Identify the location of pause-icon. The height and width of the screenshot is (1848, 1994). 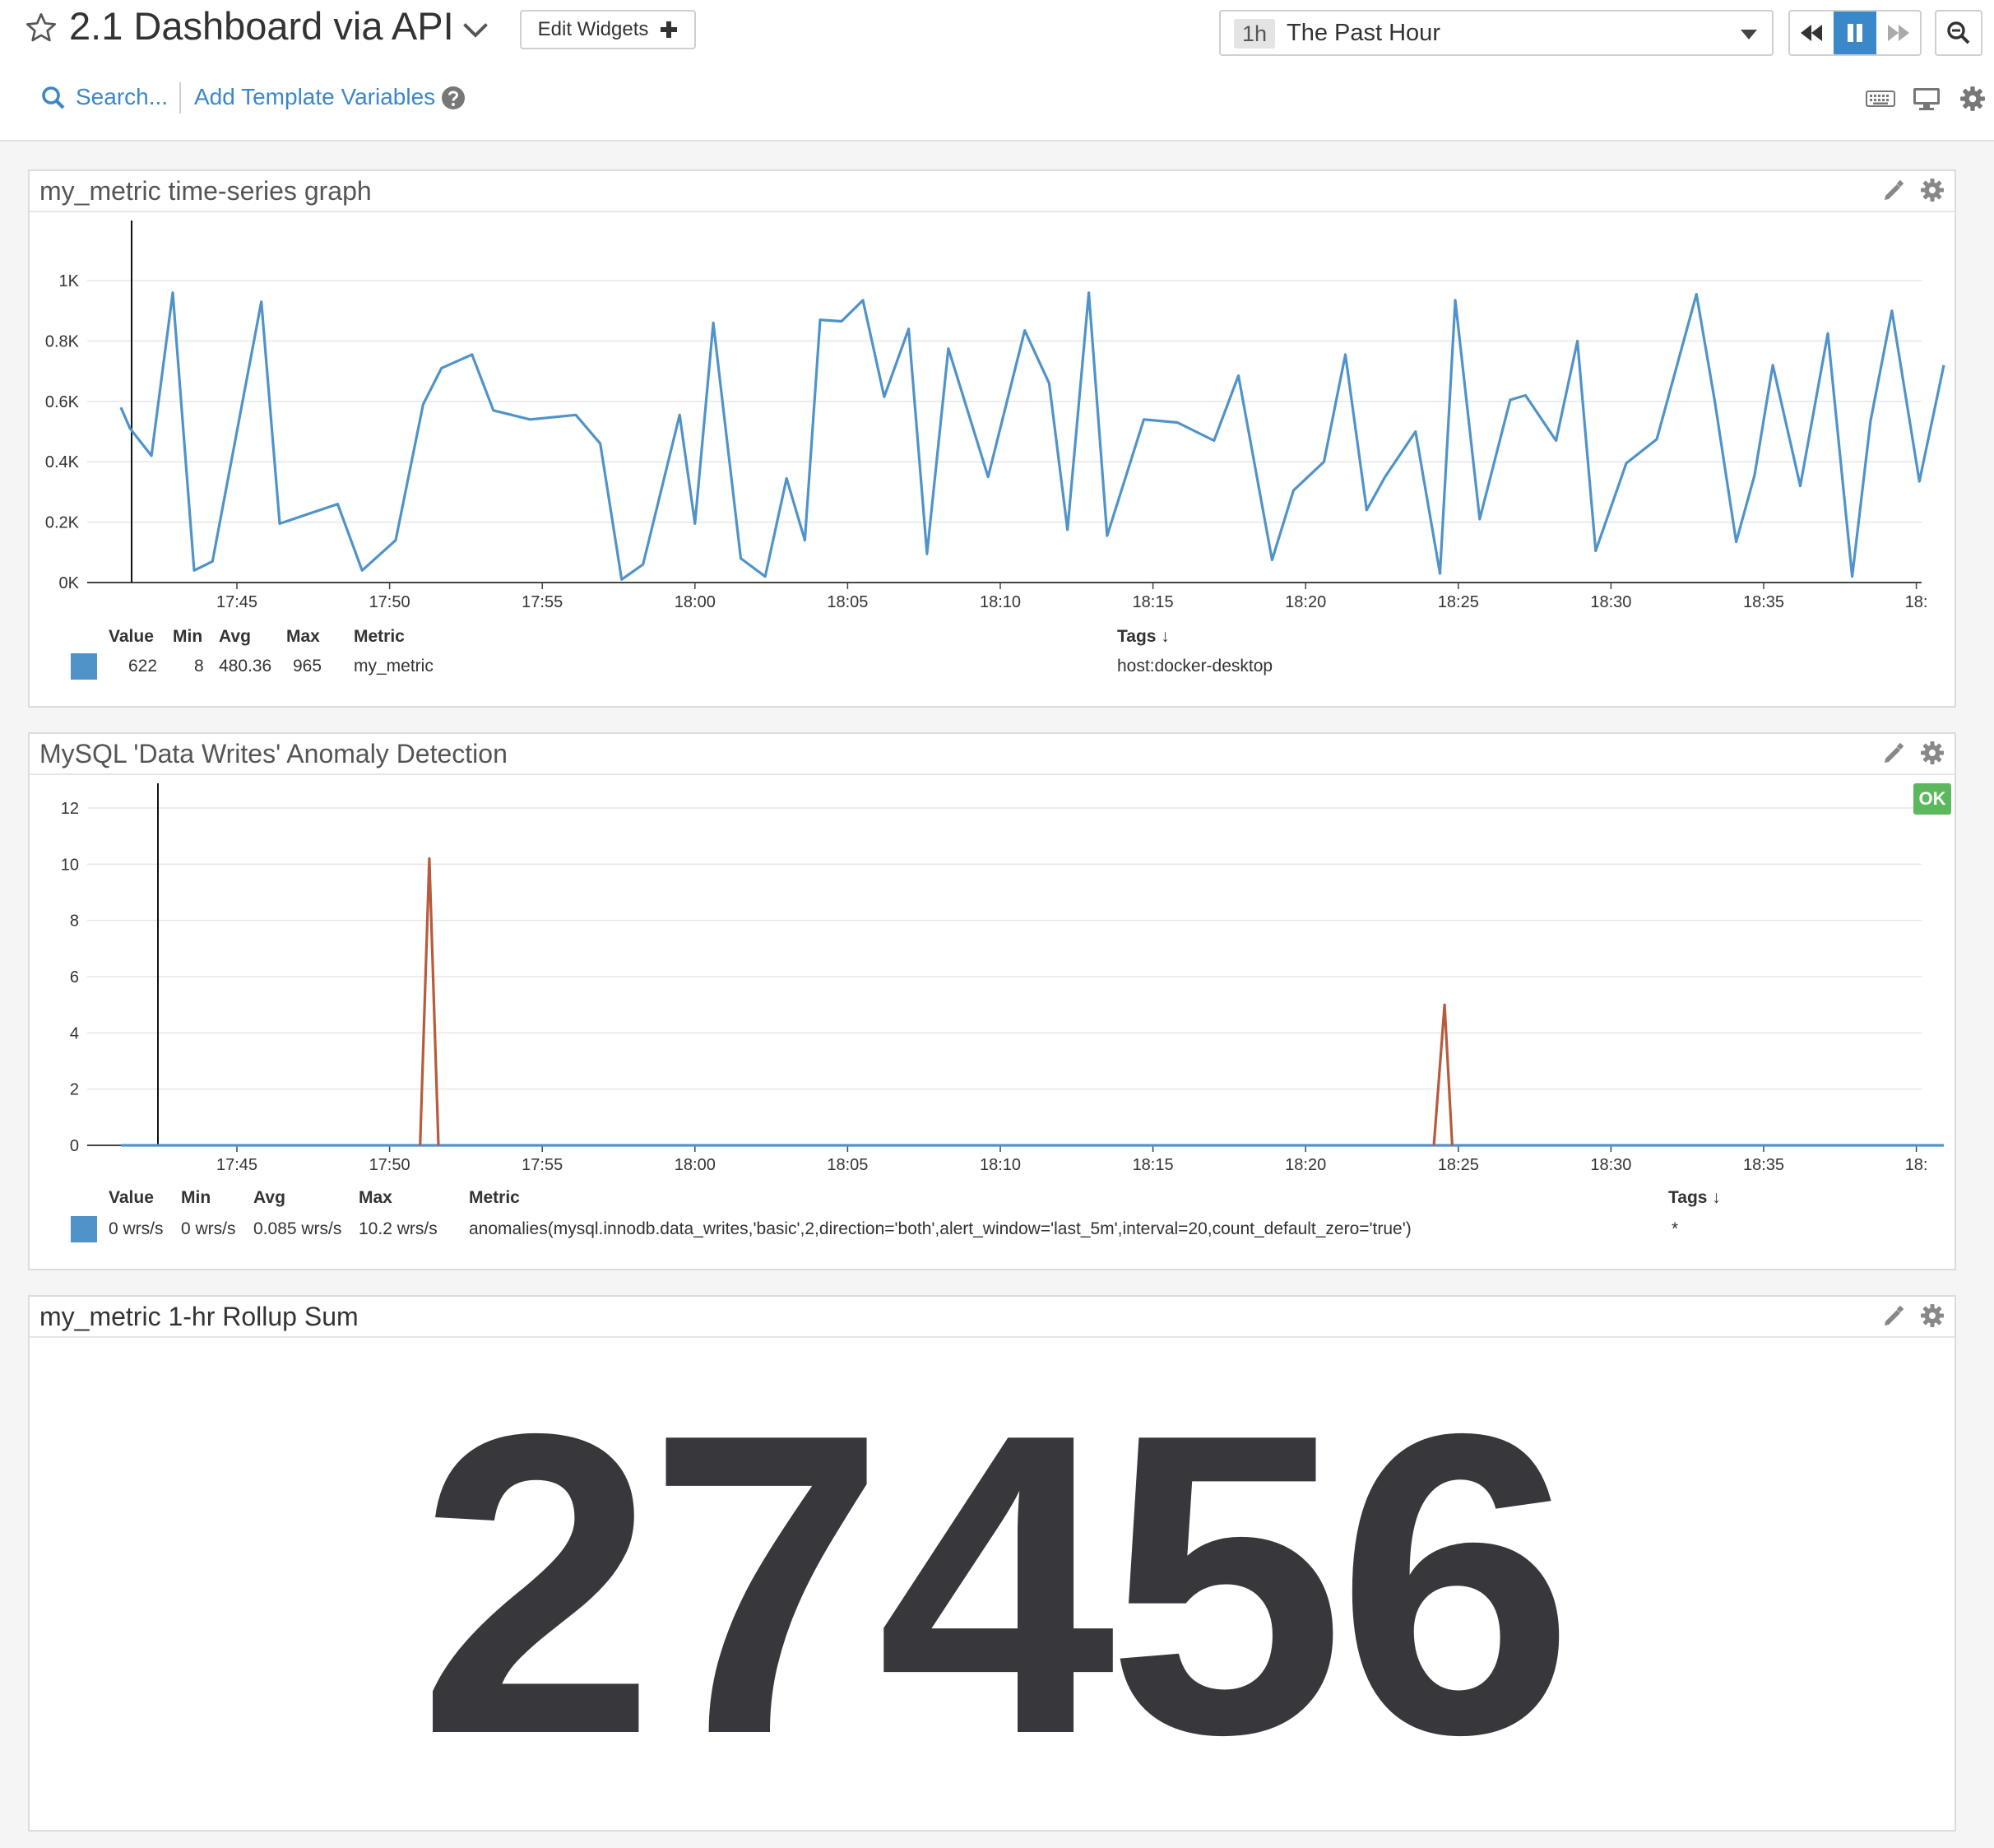
(1855, 33).